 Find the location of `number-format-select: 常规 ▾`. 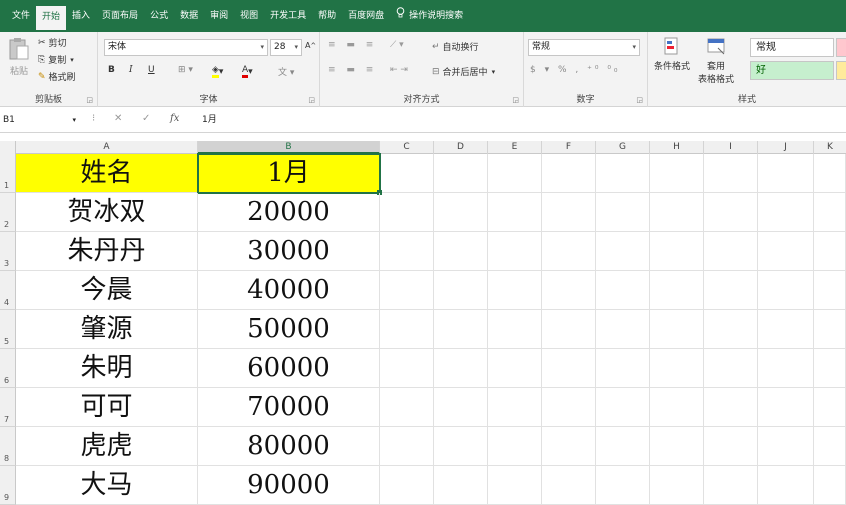

number-format-select: 常规 ▾ is located at coordinates (584, 47).